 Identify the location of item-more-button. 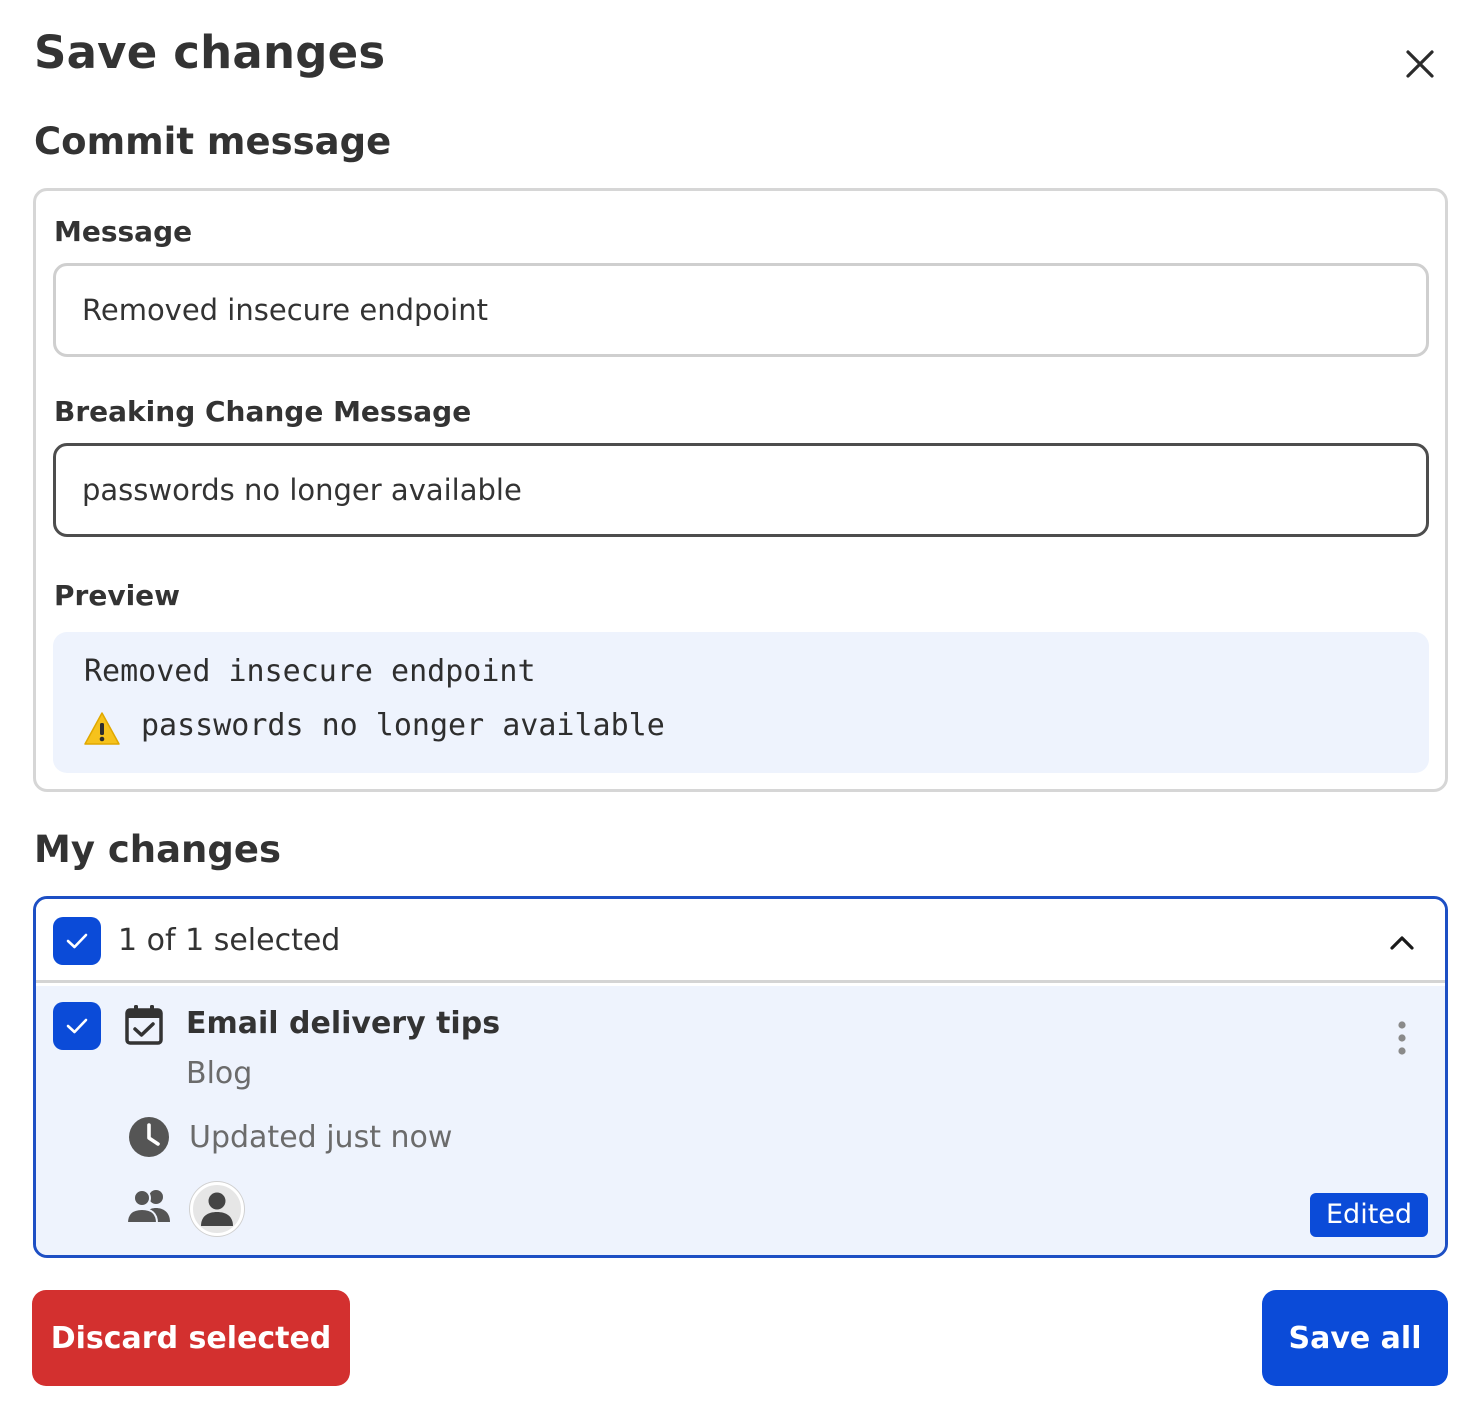
(1402, 1038).